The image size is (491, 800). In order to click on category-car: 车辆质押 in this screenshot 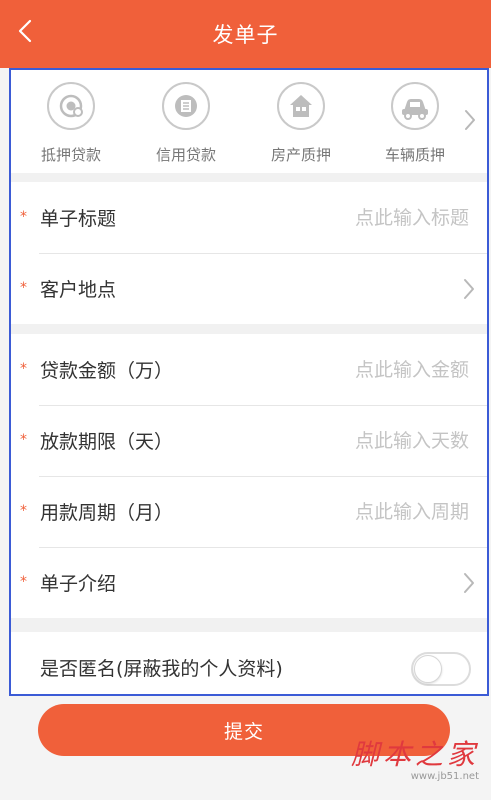, I will do `click(415, 124)`.